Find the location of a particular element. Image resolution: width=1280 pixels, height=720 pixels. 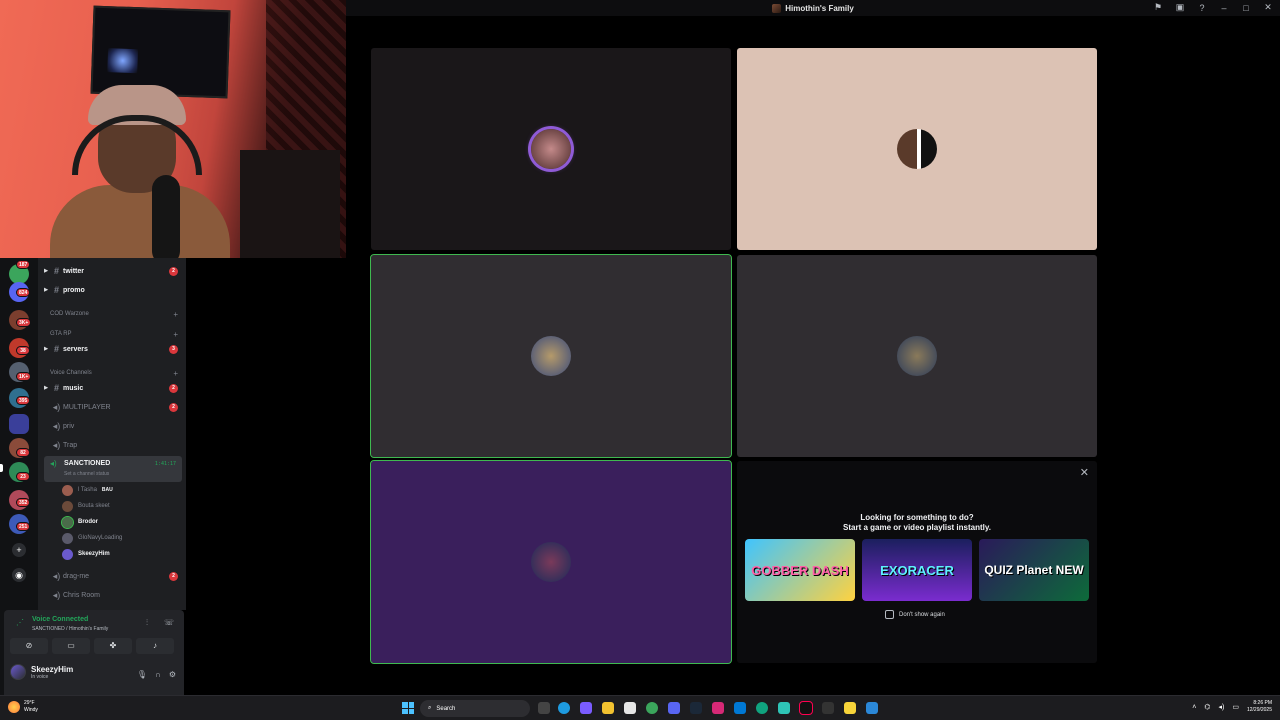

channel-servers: ▶ # servers 3 is located at coordinates (112, 349).